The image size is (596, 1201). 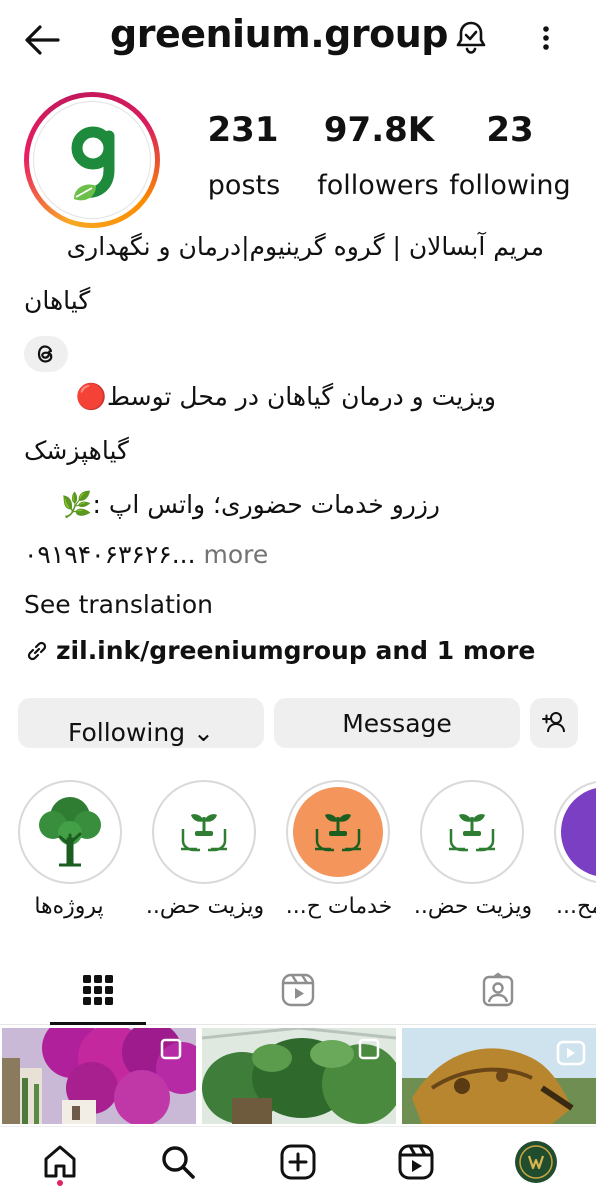 What do you see at coordinates (243, 130) in the screenshot?
I see `posts-count: 231` at bounding box center [243, 130].